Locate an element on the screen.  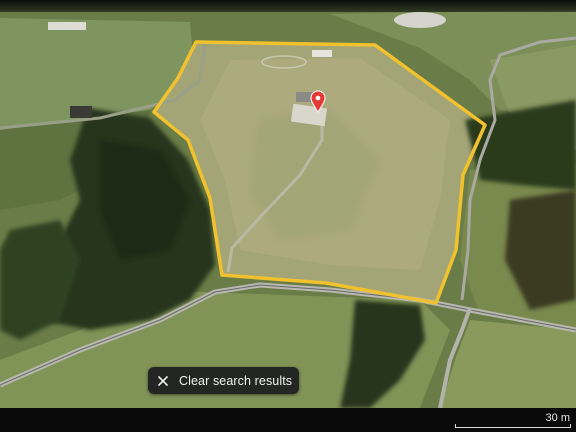
clear-search-results-label: Clear search results is located at coordinates (236, 380).